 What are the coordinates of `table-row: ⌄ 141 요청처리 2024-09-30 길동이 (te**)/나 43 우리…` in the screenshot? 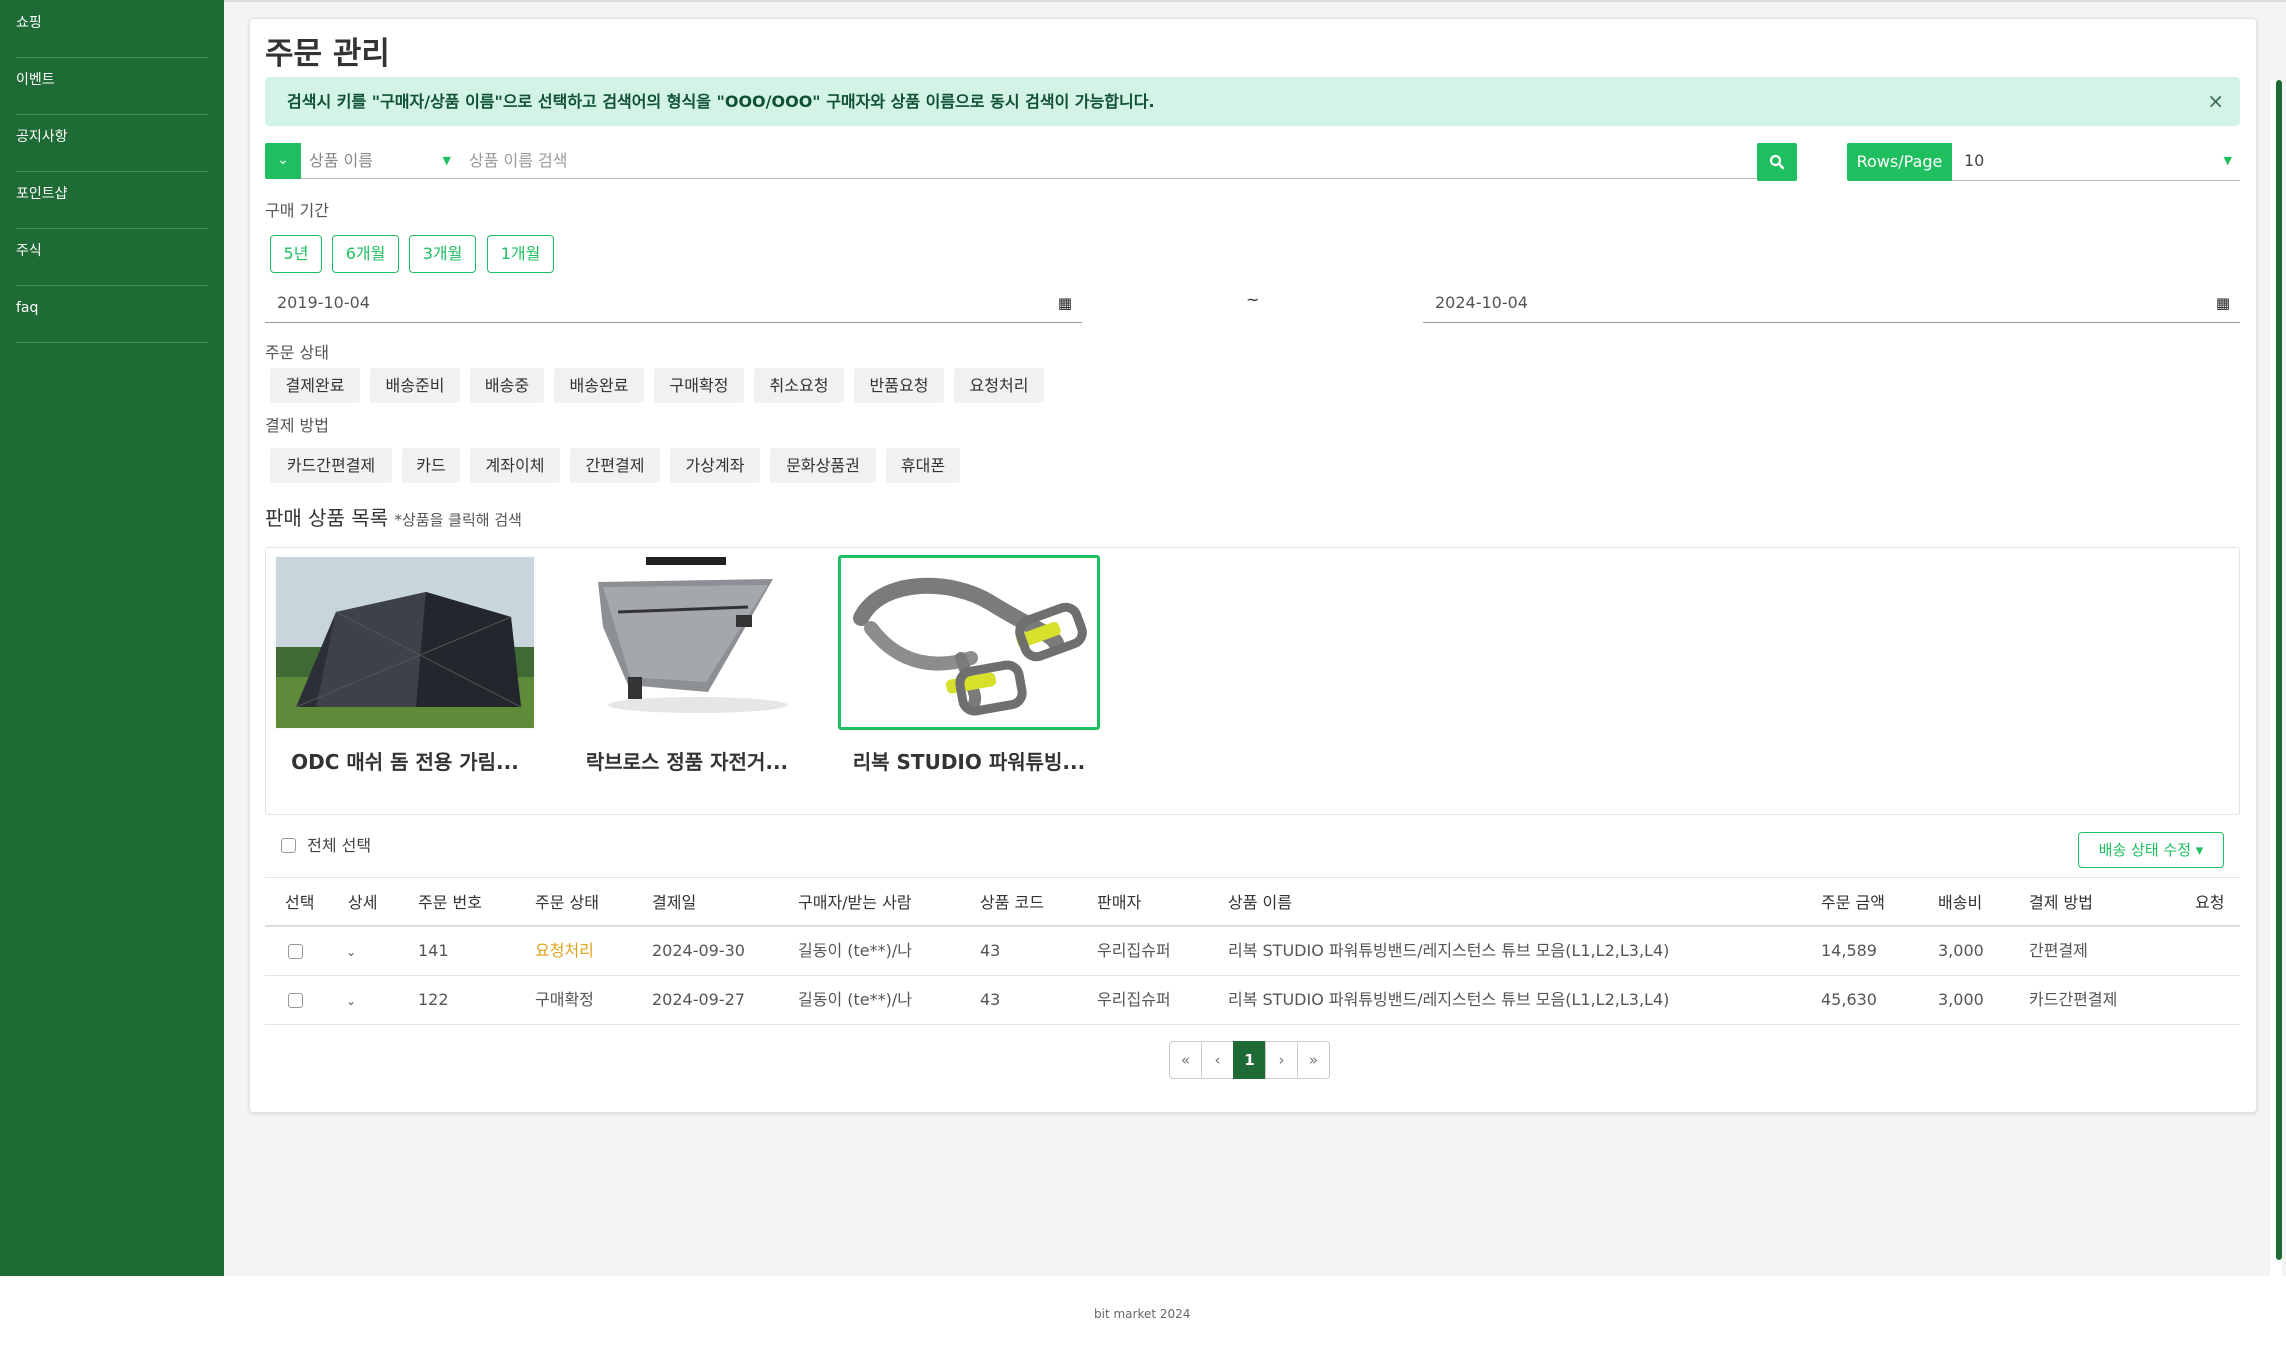 It's located at (1252, 951).